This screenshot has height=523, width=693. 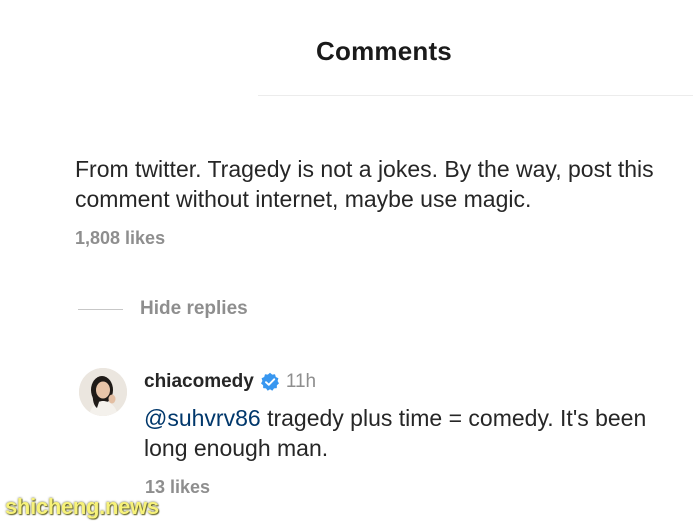 I want to click on reply-header: chiacomedy 11h, so click(x=230, y=382).